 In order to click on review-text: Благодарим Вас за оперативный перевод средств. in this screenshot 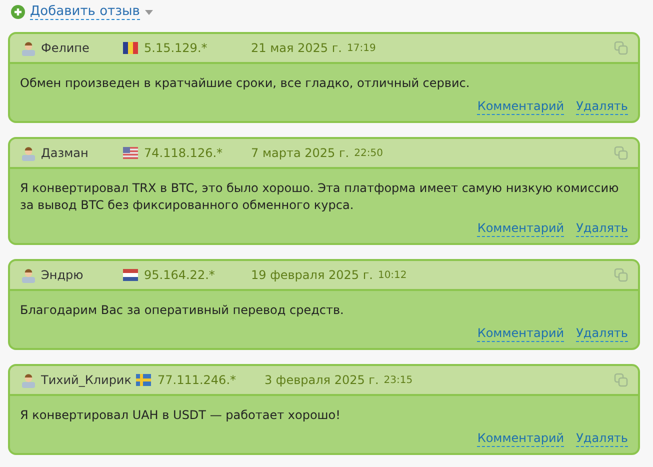, I will do `click(182, 310)`.